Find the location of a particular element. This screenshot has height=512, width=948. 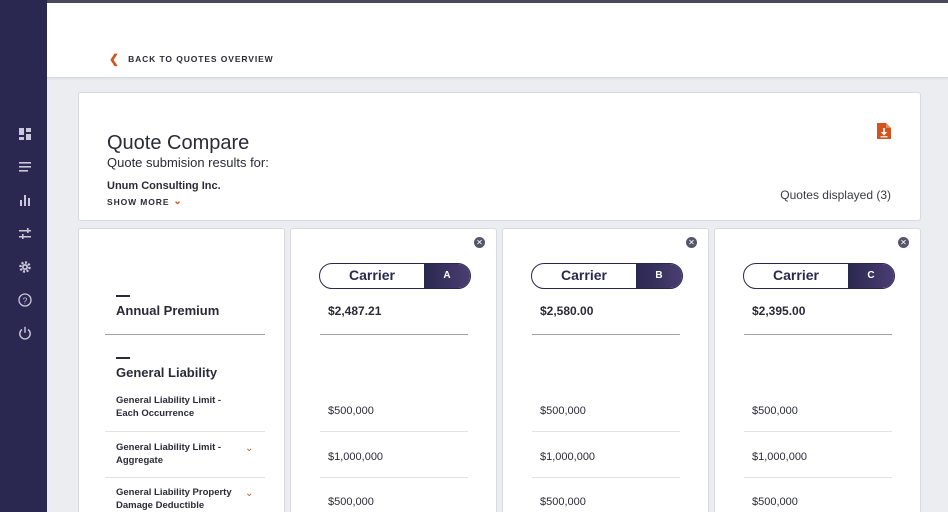

coverage-label-aggregate: General Liability Limit - Aggregate is located at coordinates (169, 454).